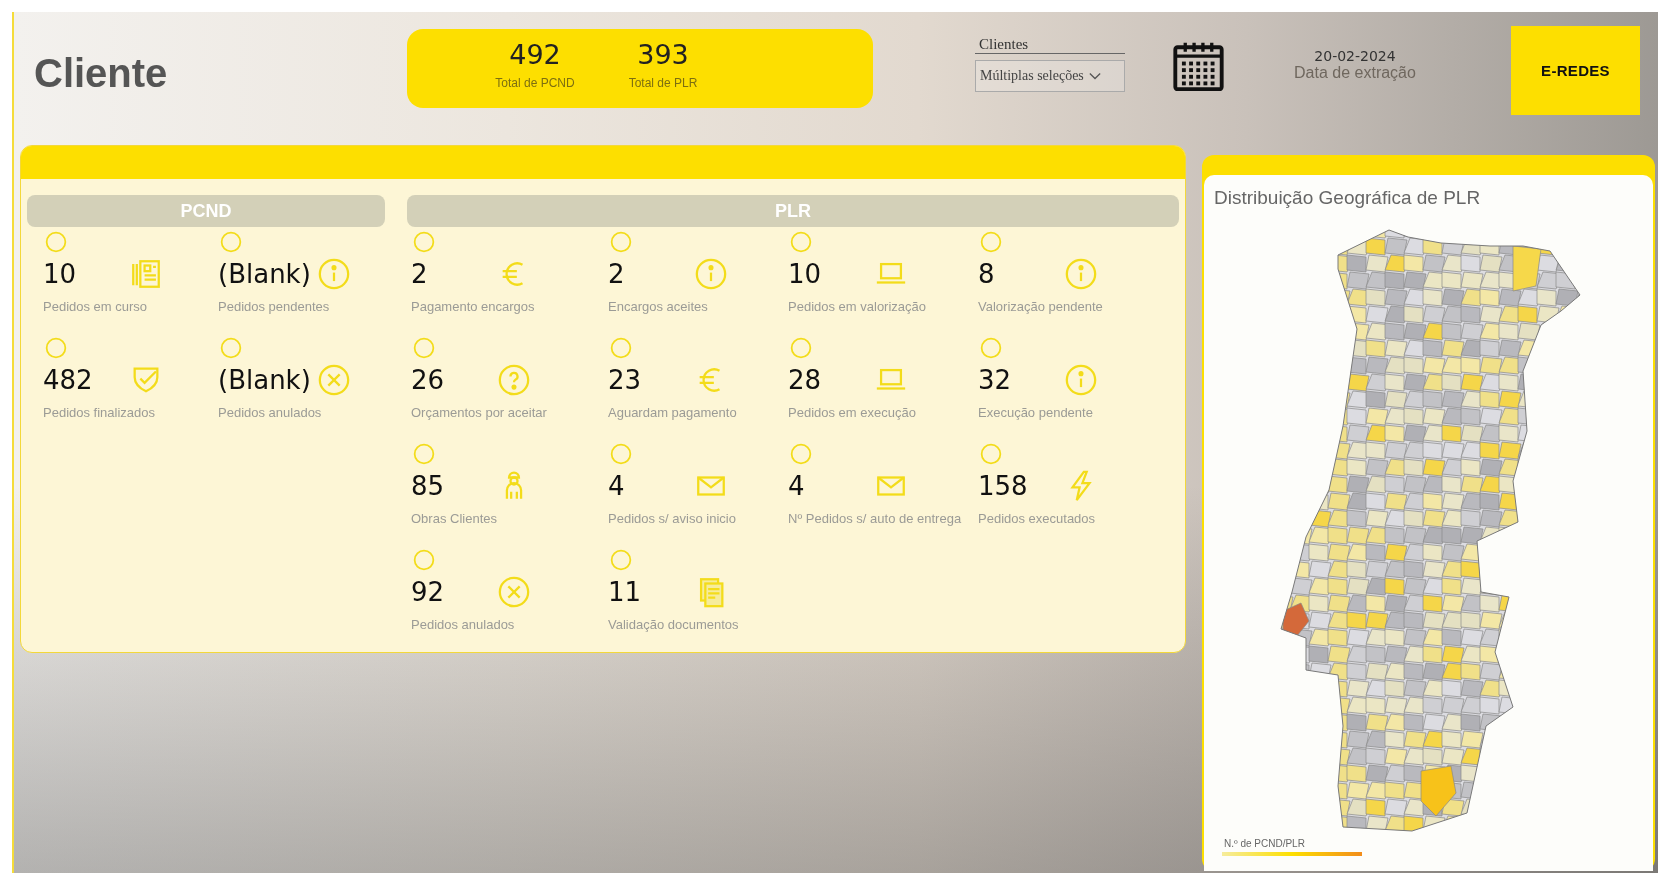 The width and height of the screenshot is (1658, 873). I want to click on kpi-value: 8, so click(987, 274).